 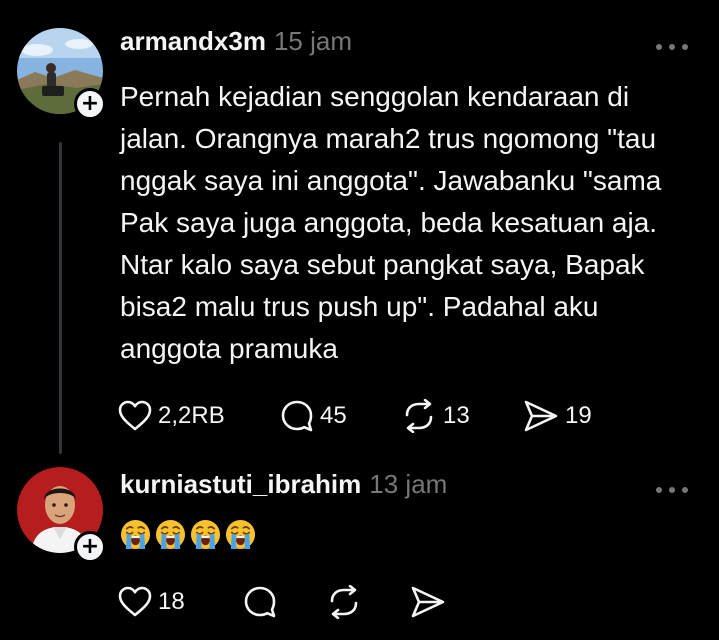 What do you see at coordinates (191, 415) in the screenshot?
I see `like-count: 2,2RB` at bounding box center [191, 415].